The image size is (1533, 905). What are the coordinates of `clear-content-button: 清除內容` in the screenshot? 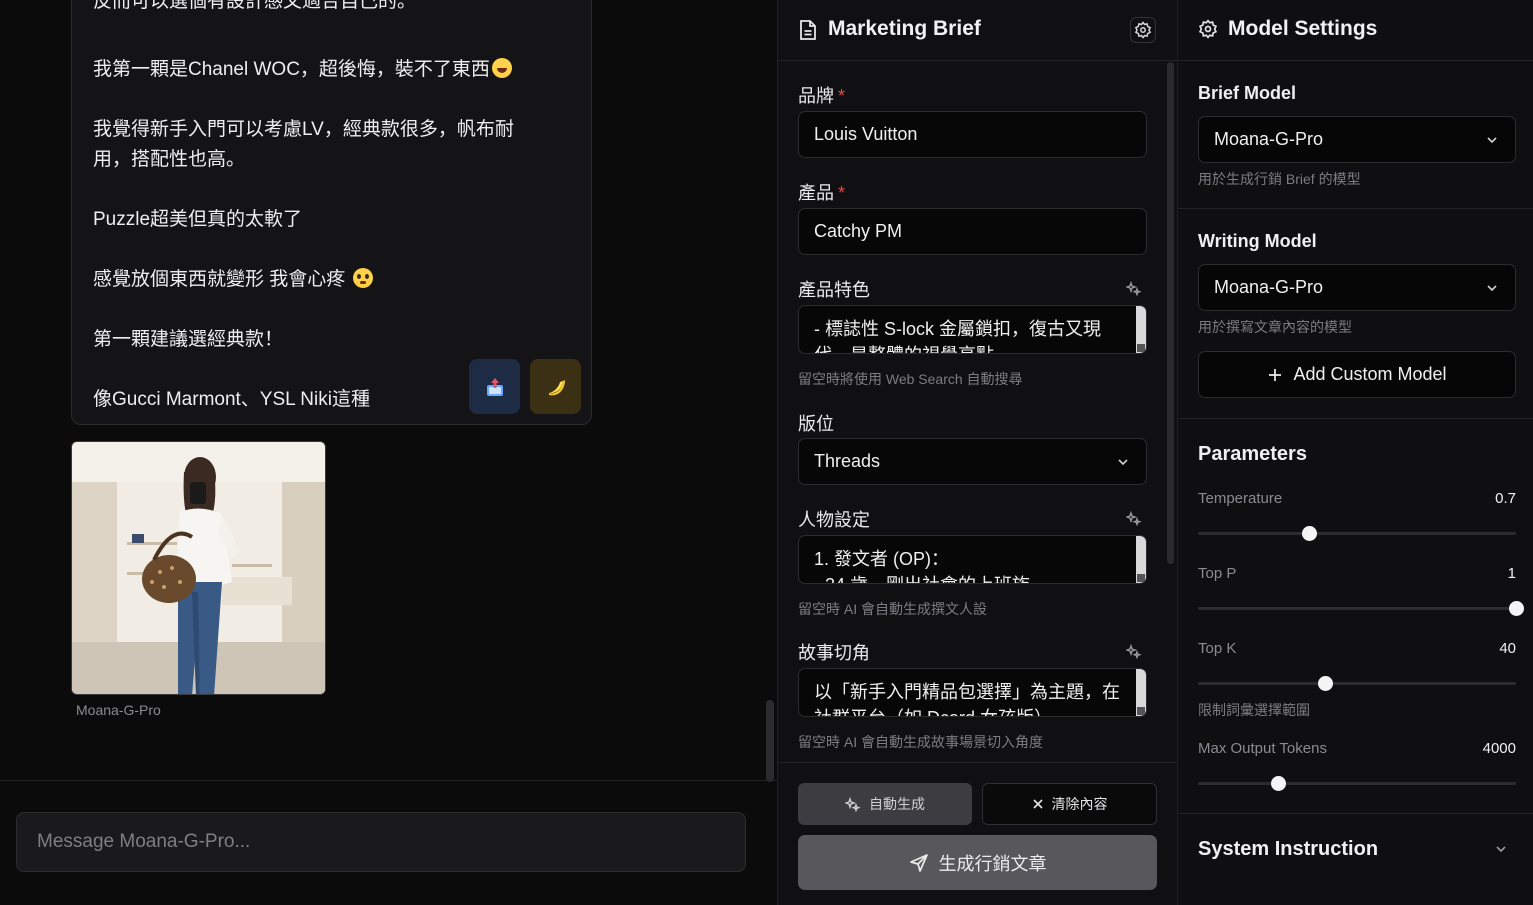 It's located at (1069, 804).